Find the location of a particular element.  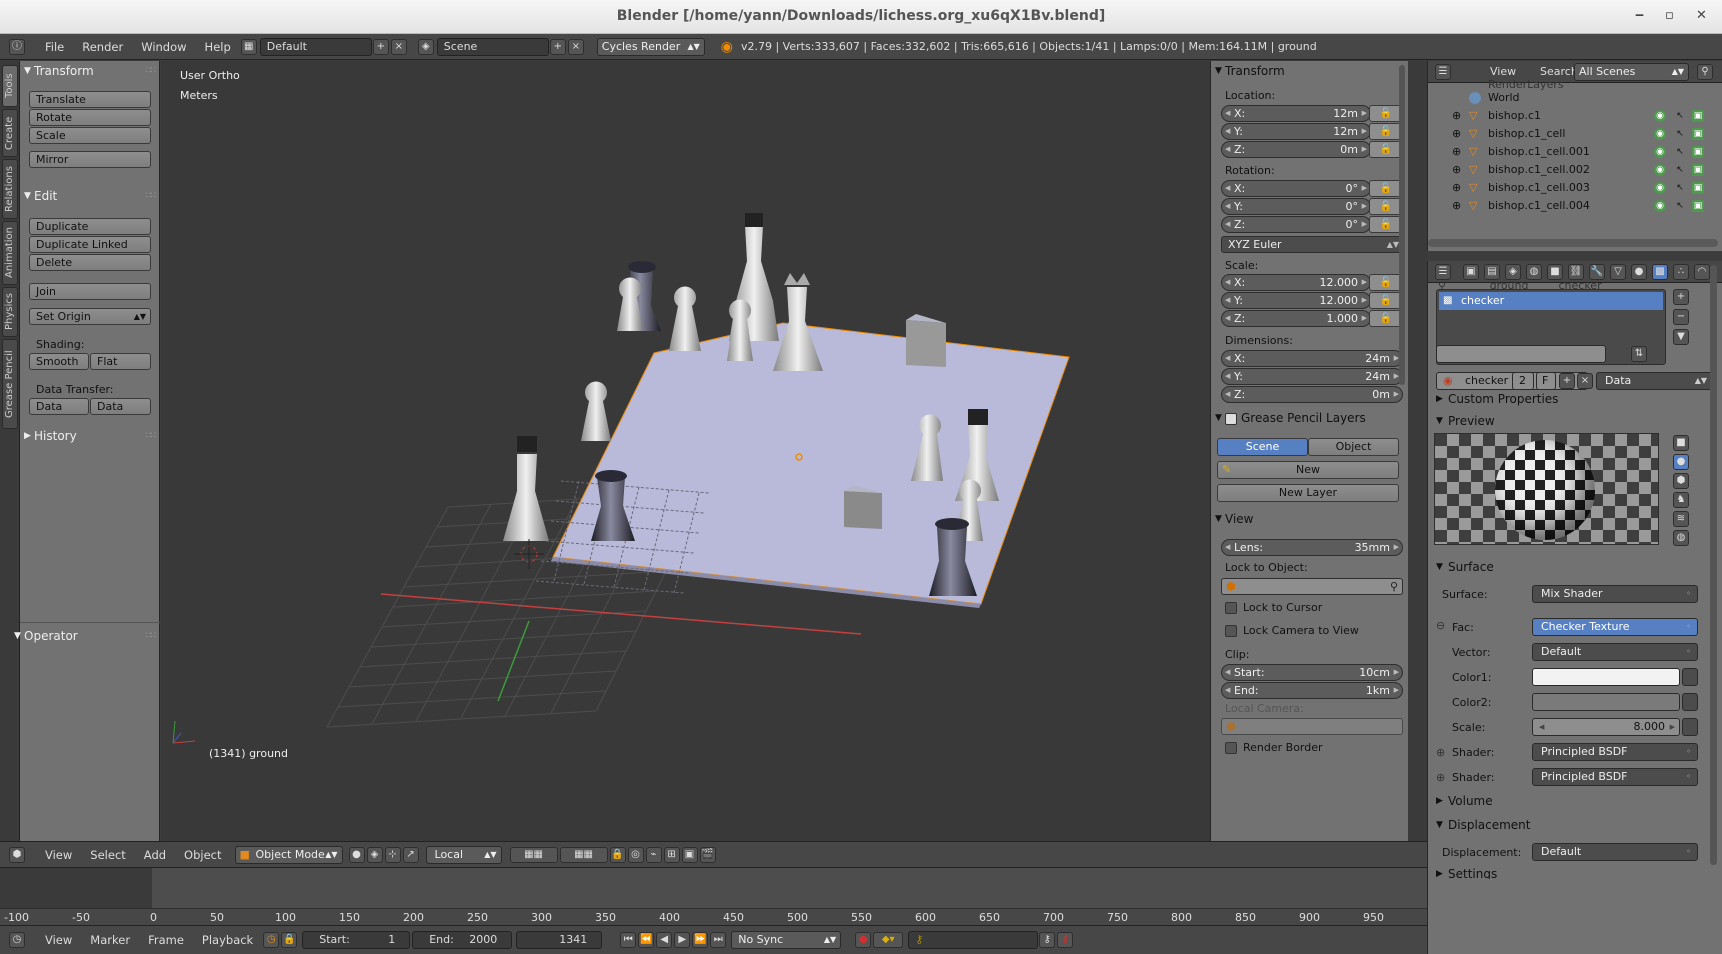

screen-layout-icon: ▦ is located at coordinates (248, 46).